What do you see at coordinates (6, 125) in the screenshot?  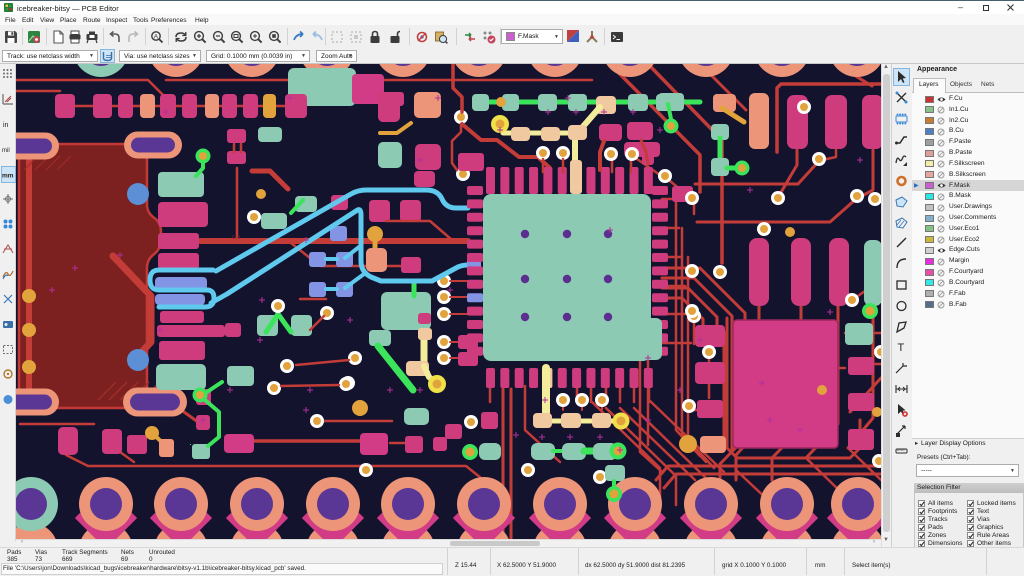 I see `svg-text: in` at bounding box center [6, 125].